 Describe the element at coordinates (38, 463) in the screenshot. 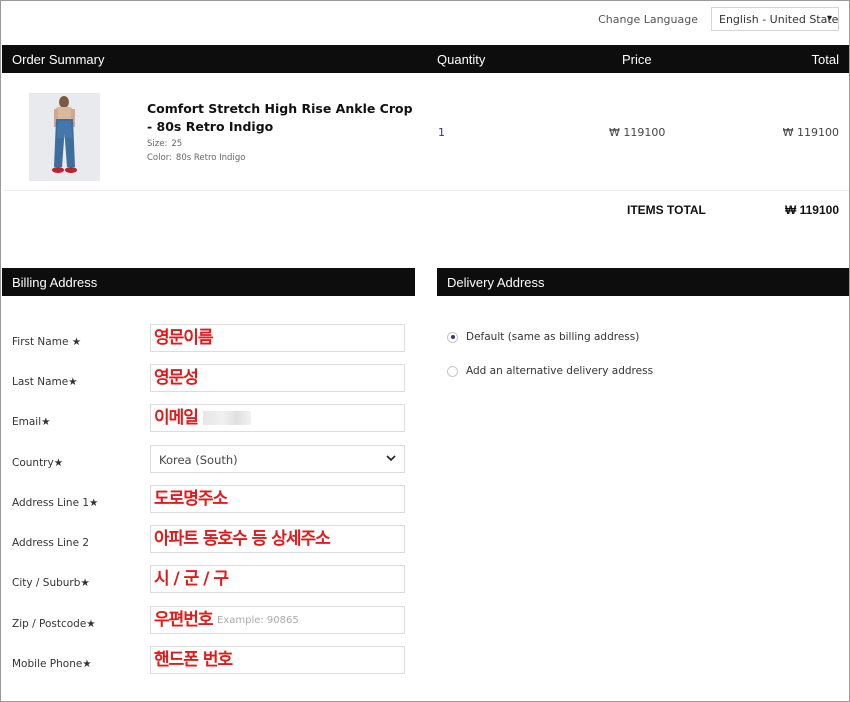

I see `country-label: Country★` at that location.